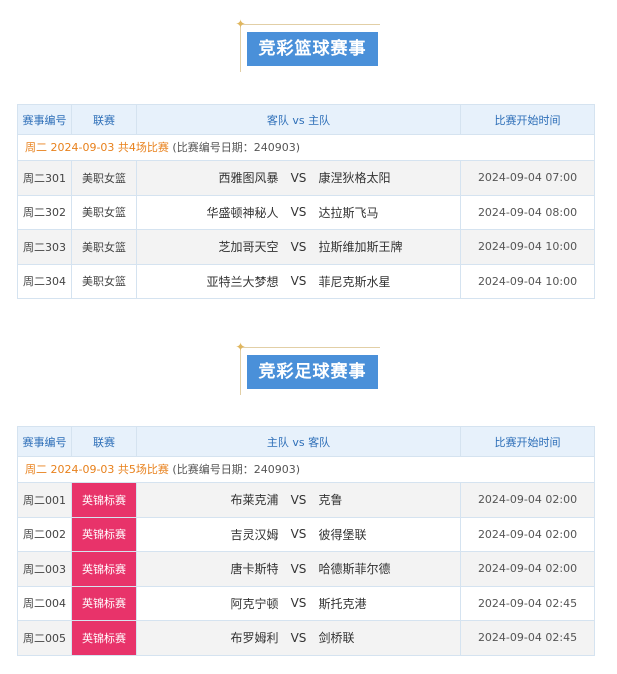  What do you see at coordinates (390, 534) in the screenshot?
I see `team-right: 彼得堡联` at bounding box center [390, 534].